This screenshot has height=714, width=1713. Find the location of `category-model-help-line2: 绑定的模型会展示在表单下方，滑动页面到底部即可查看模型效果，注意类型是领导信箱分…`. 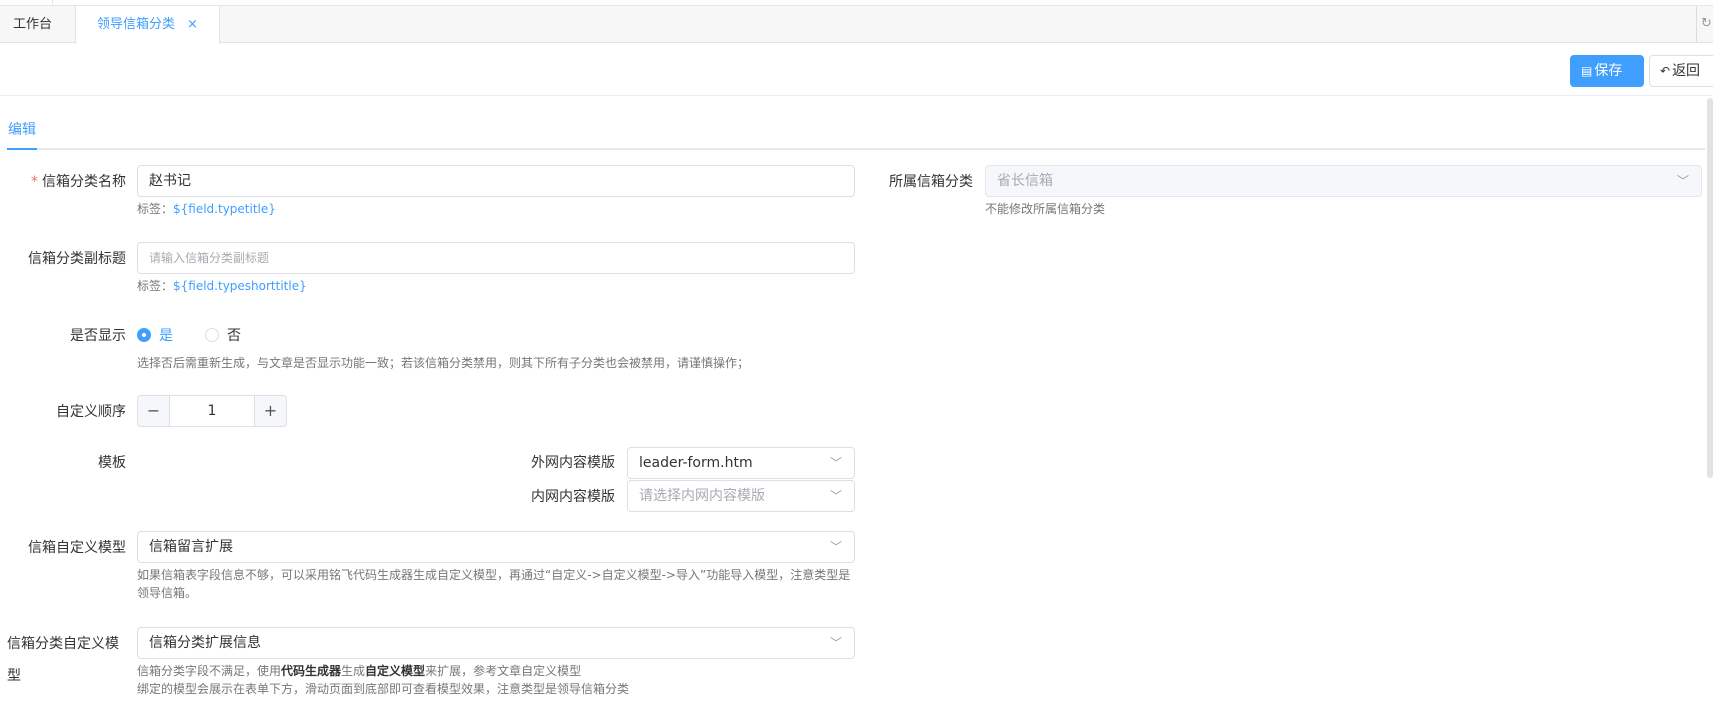

category-model-help-line2: 绑定的模型会展示在表单下方，滑动页面到底部即可查看模型效果，注意类型是领导信箱分… is located at coordinates (383, 689).